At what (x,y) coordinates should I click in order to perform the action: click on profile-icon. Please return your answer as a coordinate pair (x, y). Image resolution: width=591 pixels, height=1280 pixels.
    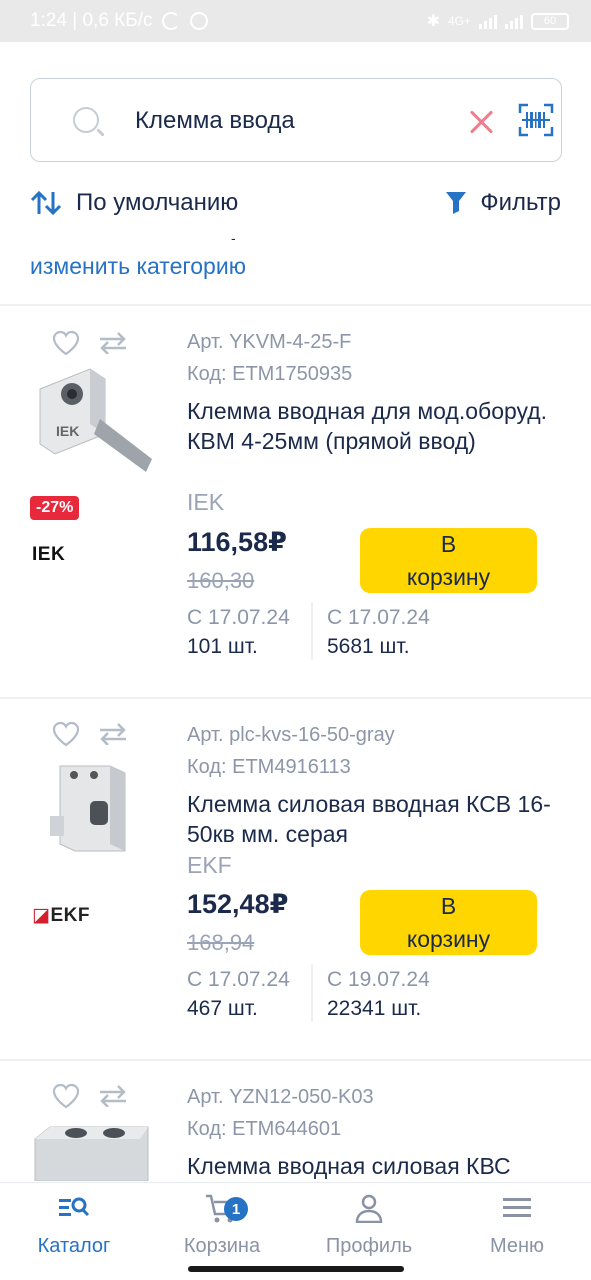
    Looking at the image, I should click on (369, 1208).